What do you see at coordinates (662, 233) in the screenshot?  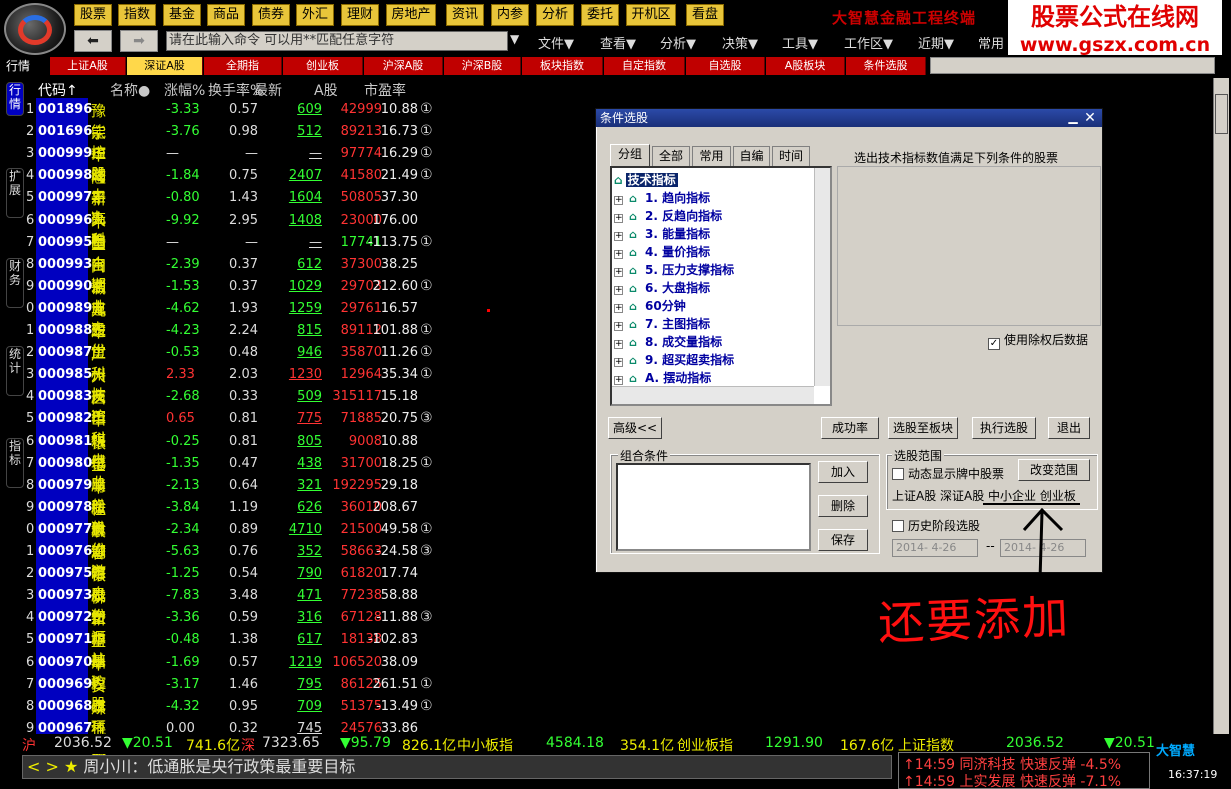 I see `tree-item: + ⌂ 3. 能量指标` at bounding box center [662, 233].